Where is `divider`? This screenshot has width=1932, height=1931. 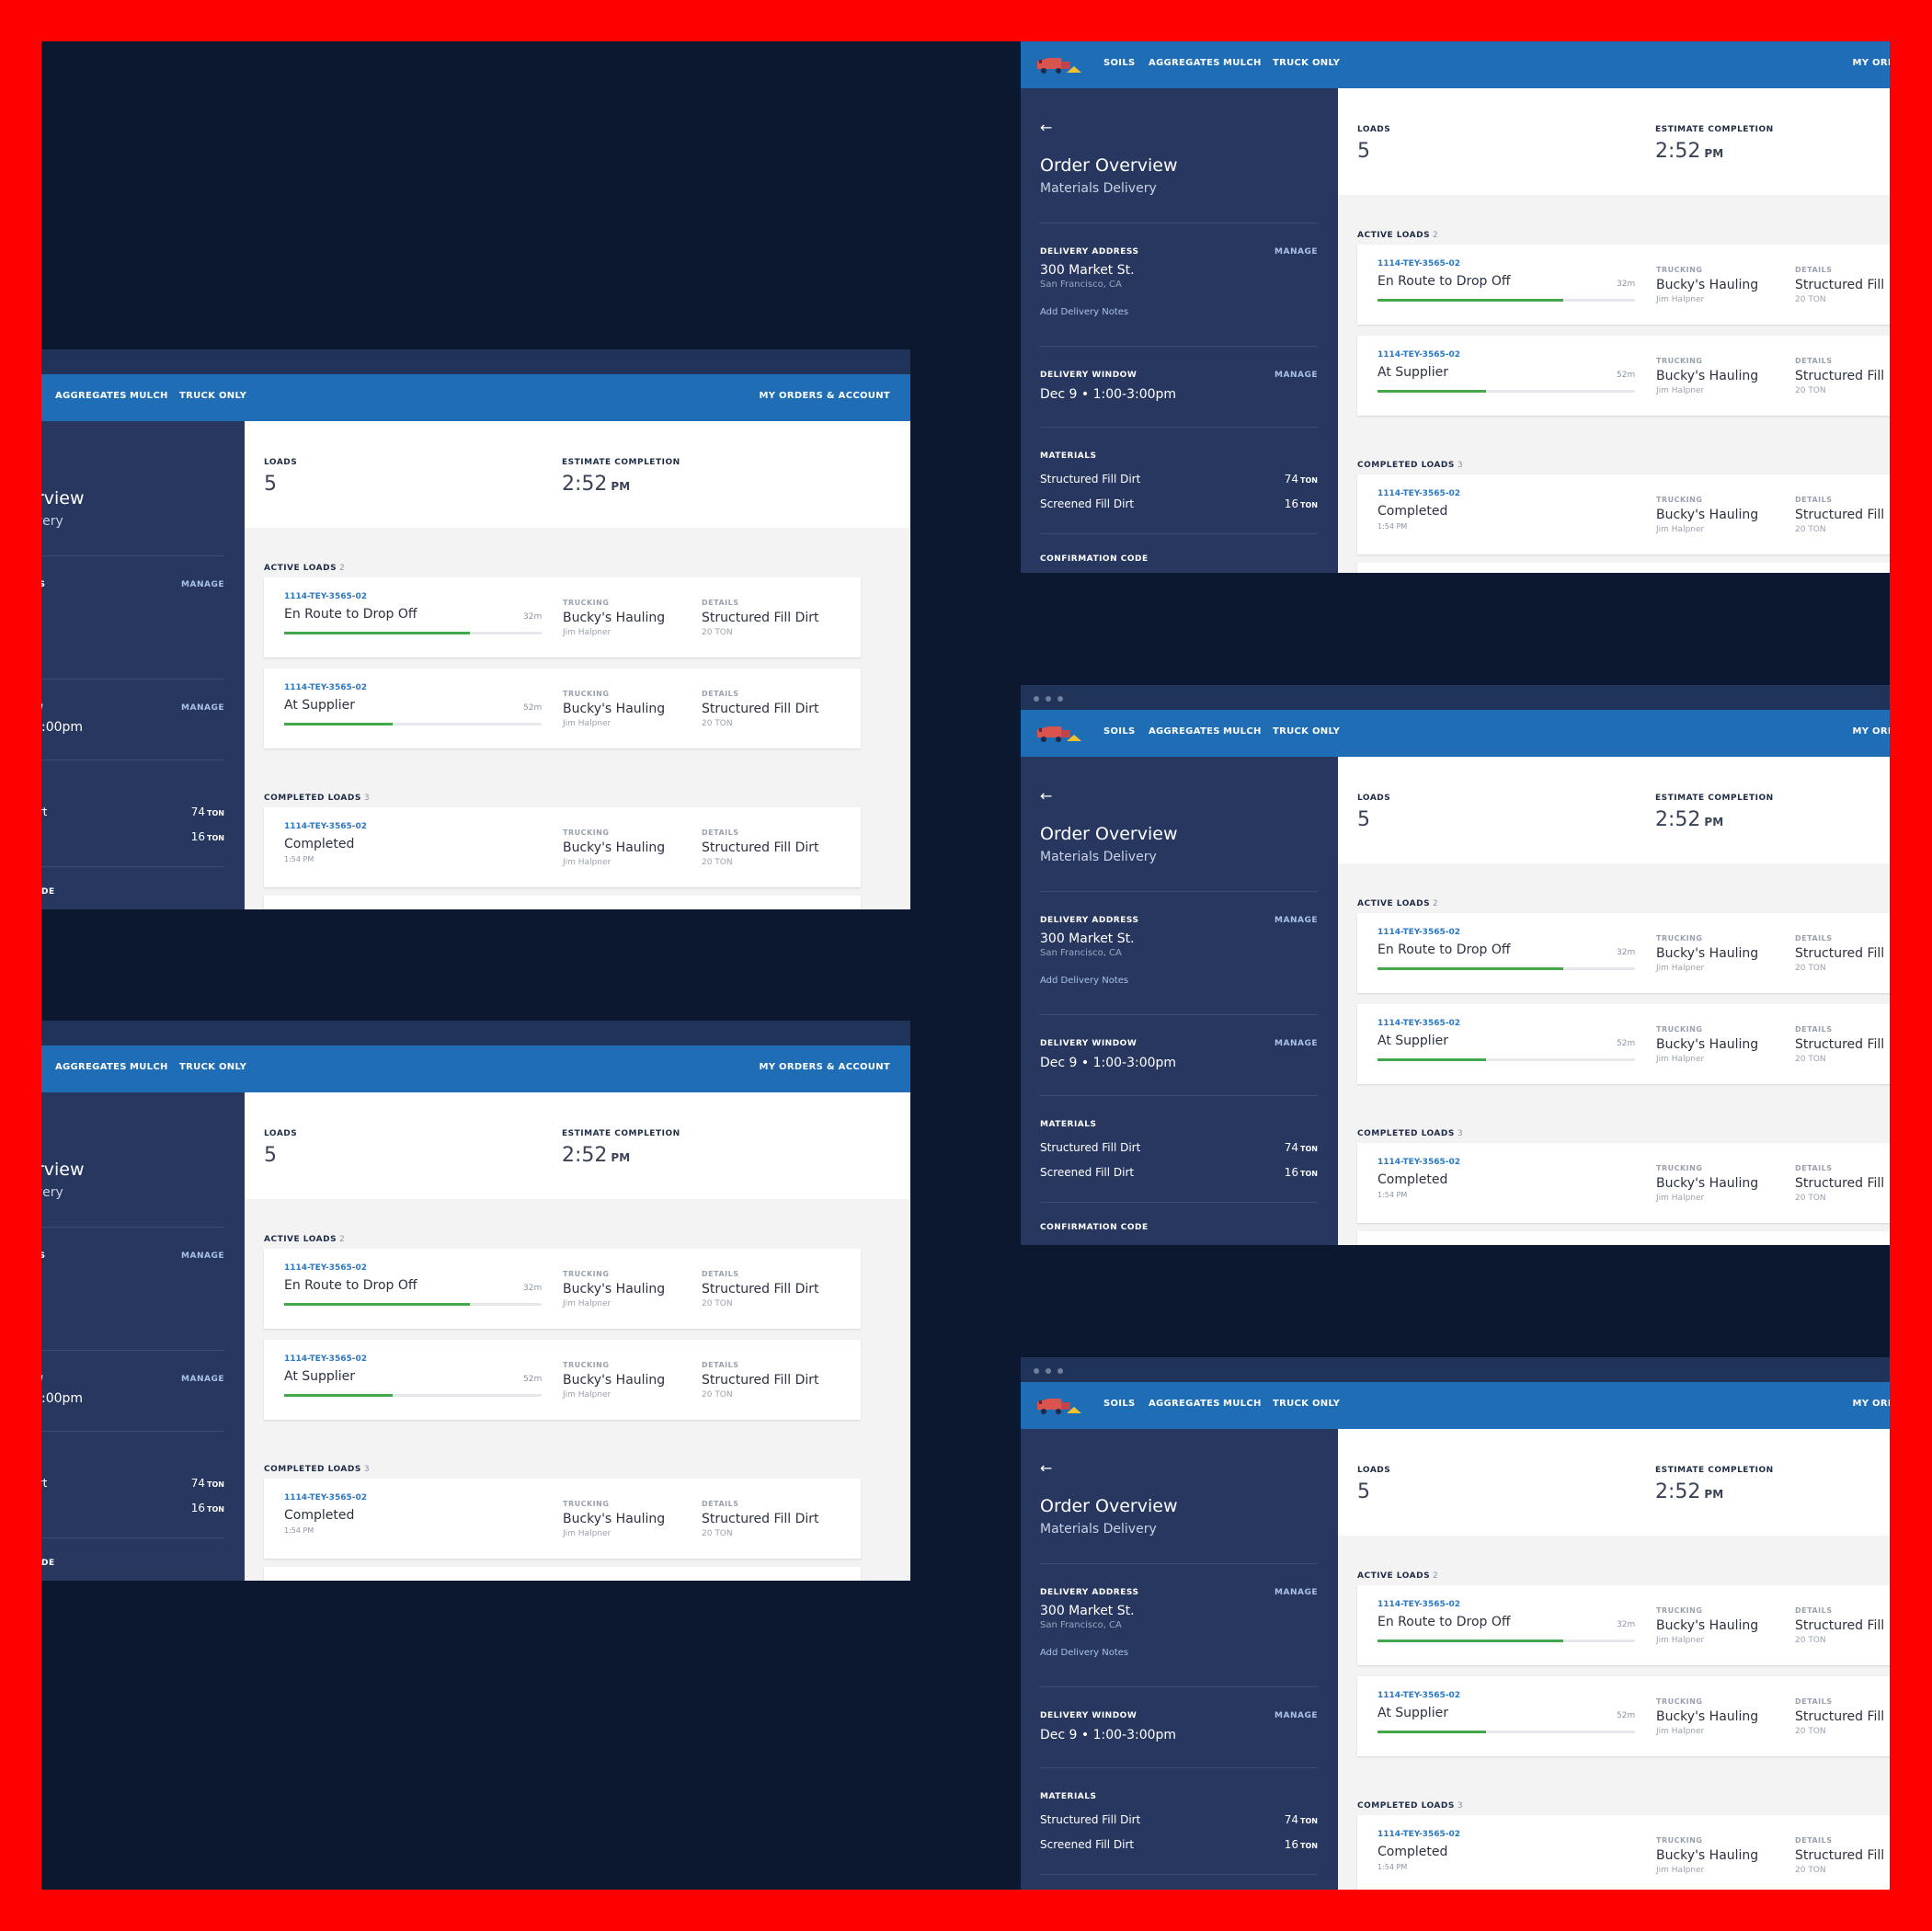
divider is located at coordinates (1179, 1202).